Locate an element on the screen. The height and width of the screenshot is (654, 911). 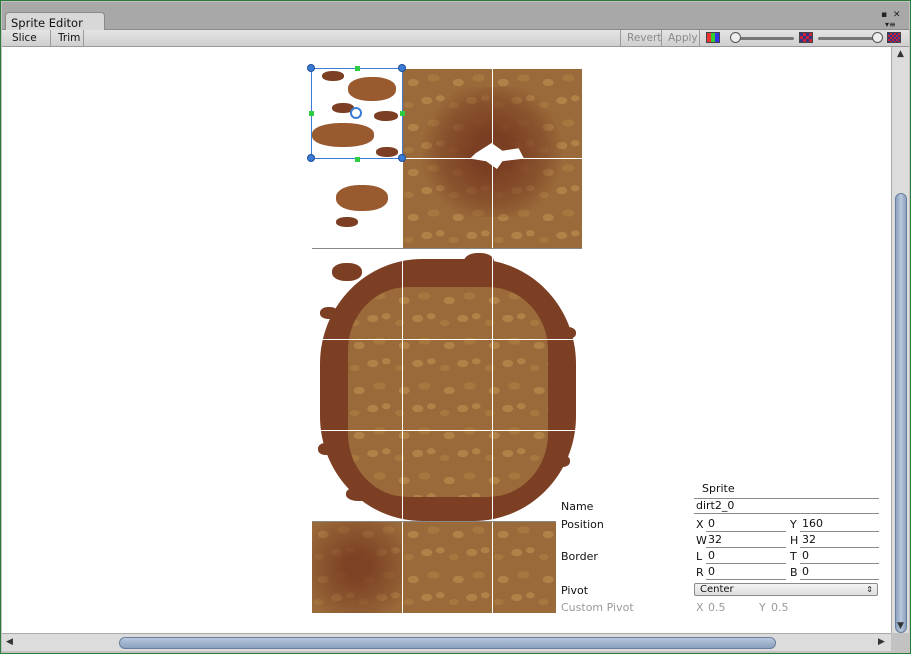
r-field: 0 is located at coordinates (746, 572).